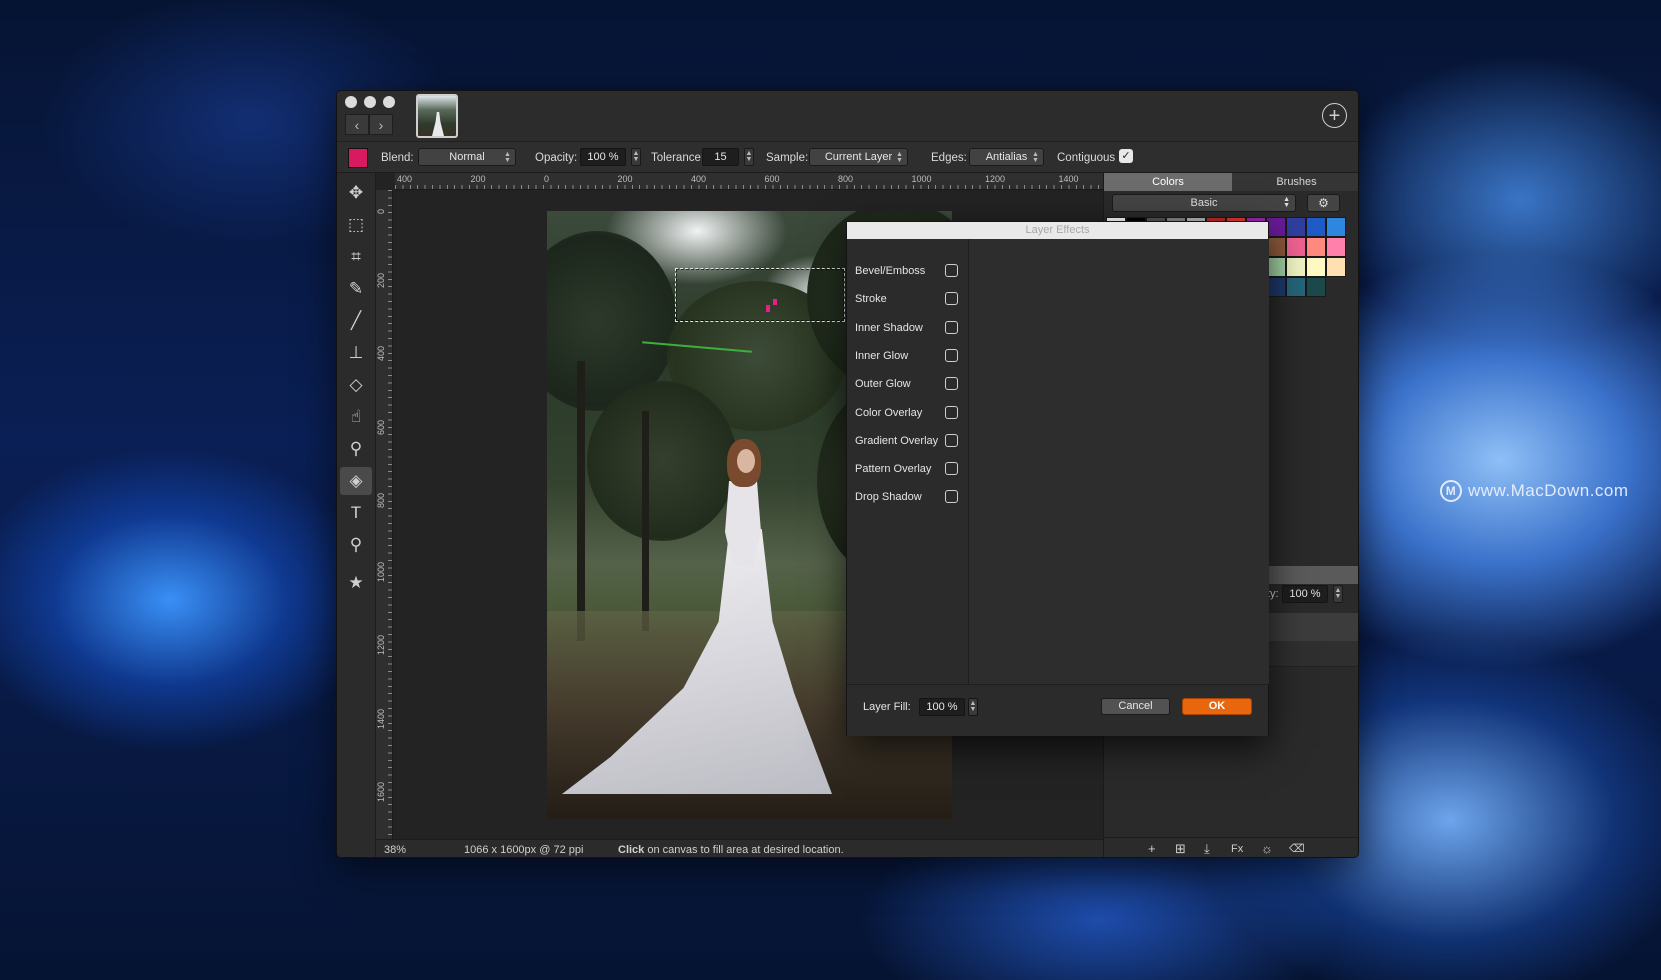 Image resolution: width=1661 pixels, height=980 pixels. I want to click on merge-down-icon: ⤓, so click(1207, 849).